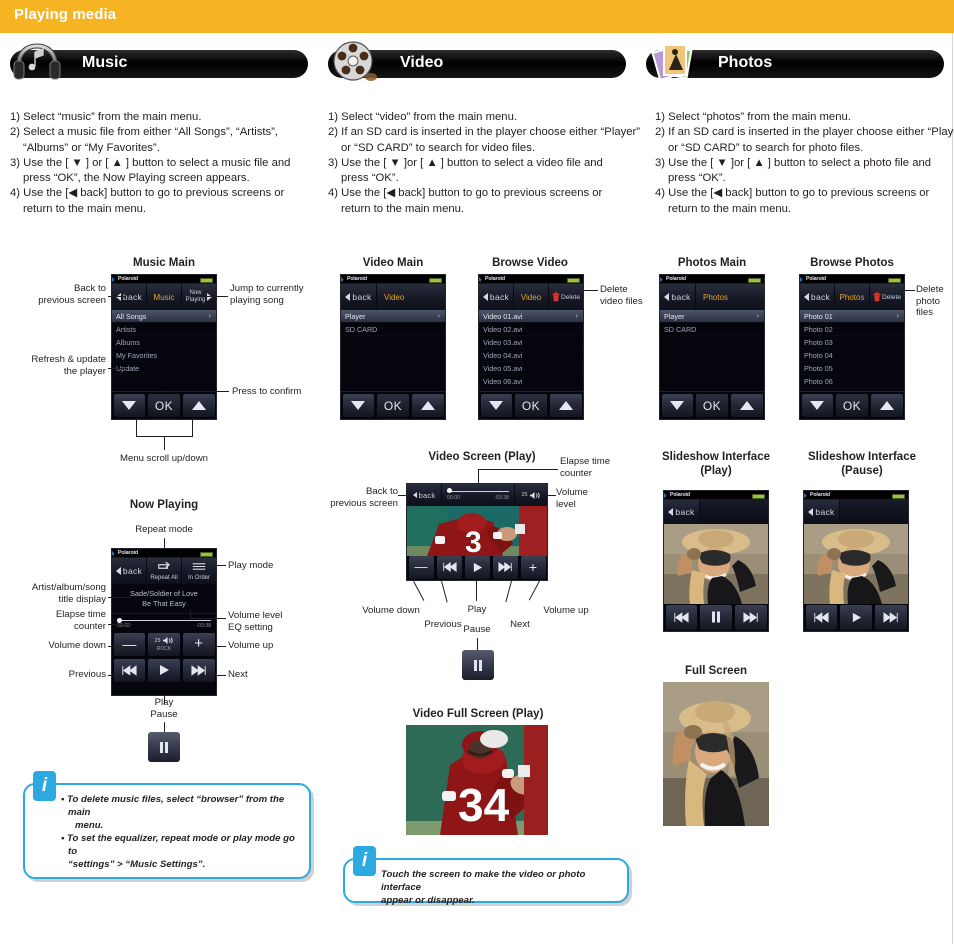  Describe the element at coordinates (716, 754) in the screenshot. I see `photo-full-screen-image` at that location.